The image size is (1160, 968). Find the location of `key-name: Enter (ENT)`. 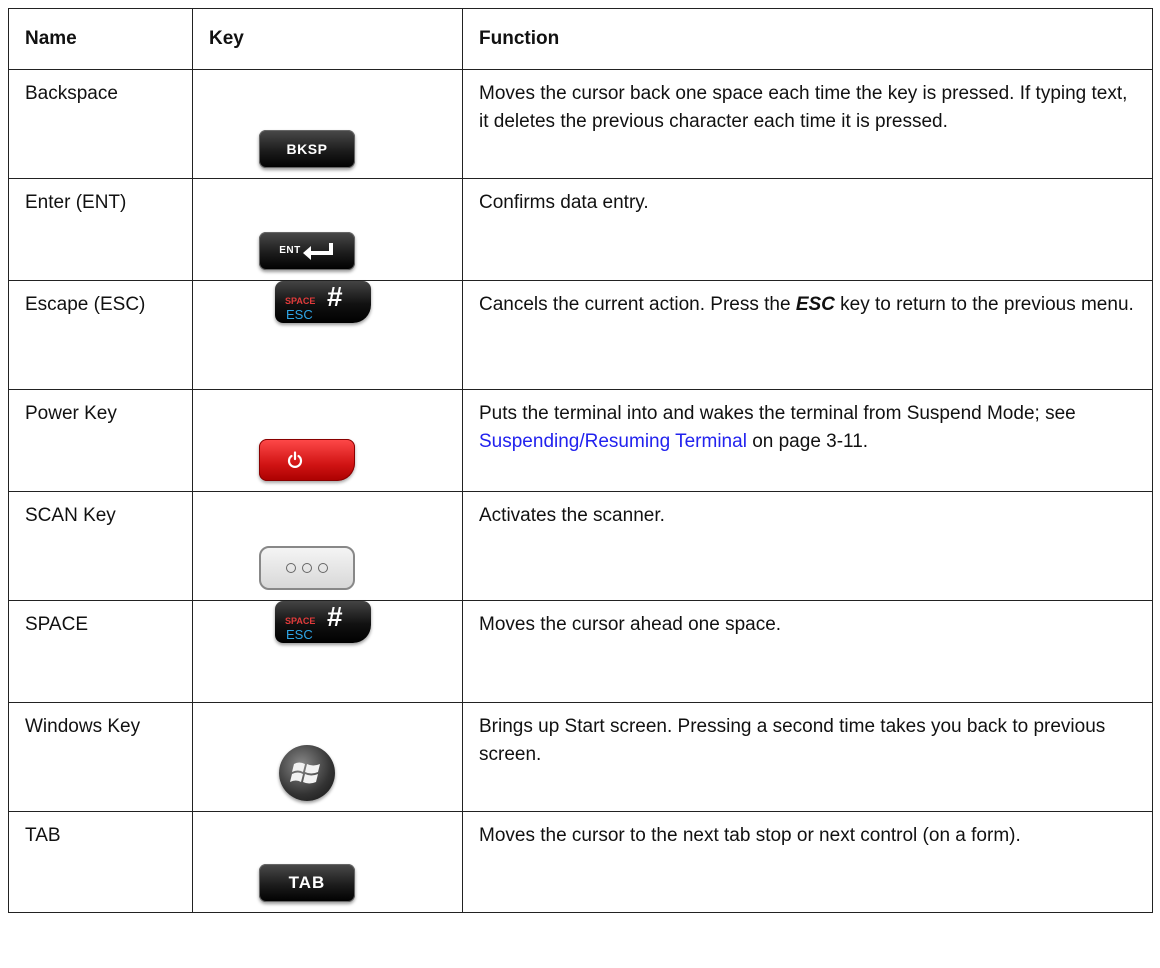

key-name: Enter (ENT) is located at coordinates (100, 229).